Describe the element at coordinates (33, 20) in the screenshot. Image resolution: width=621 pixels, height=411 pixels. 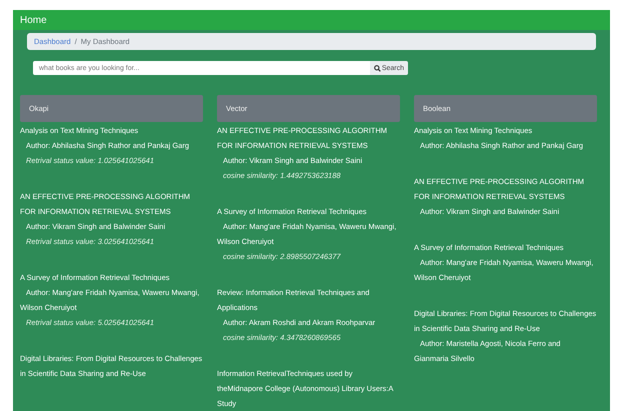
I see `navbar-title: Home` at that location.